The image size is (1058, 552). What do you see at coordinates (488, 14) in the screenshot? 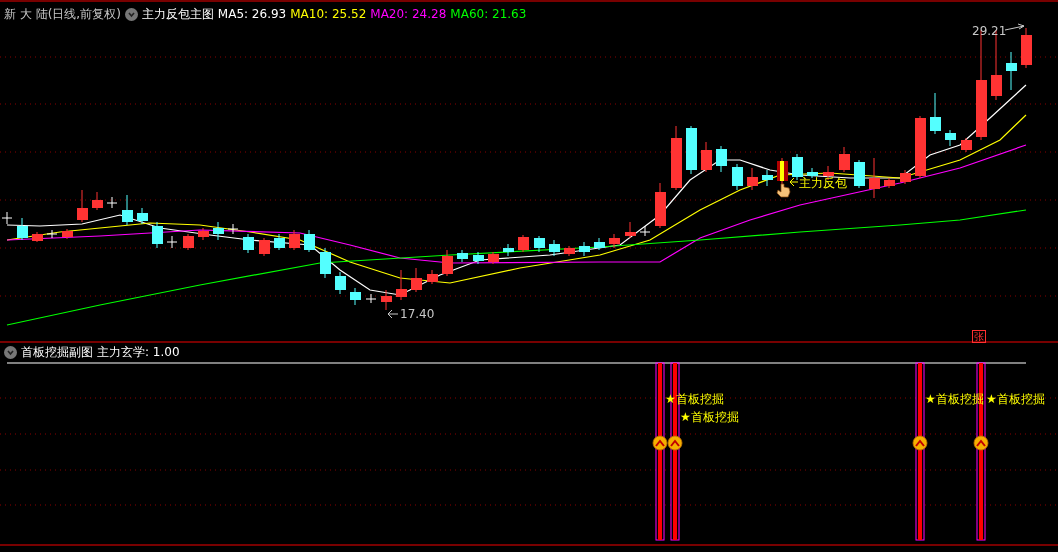
I see `moving-average-value: MA60: 21.63` at bounding box center [488, 14].